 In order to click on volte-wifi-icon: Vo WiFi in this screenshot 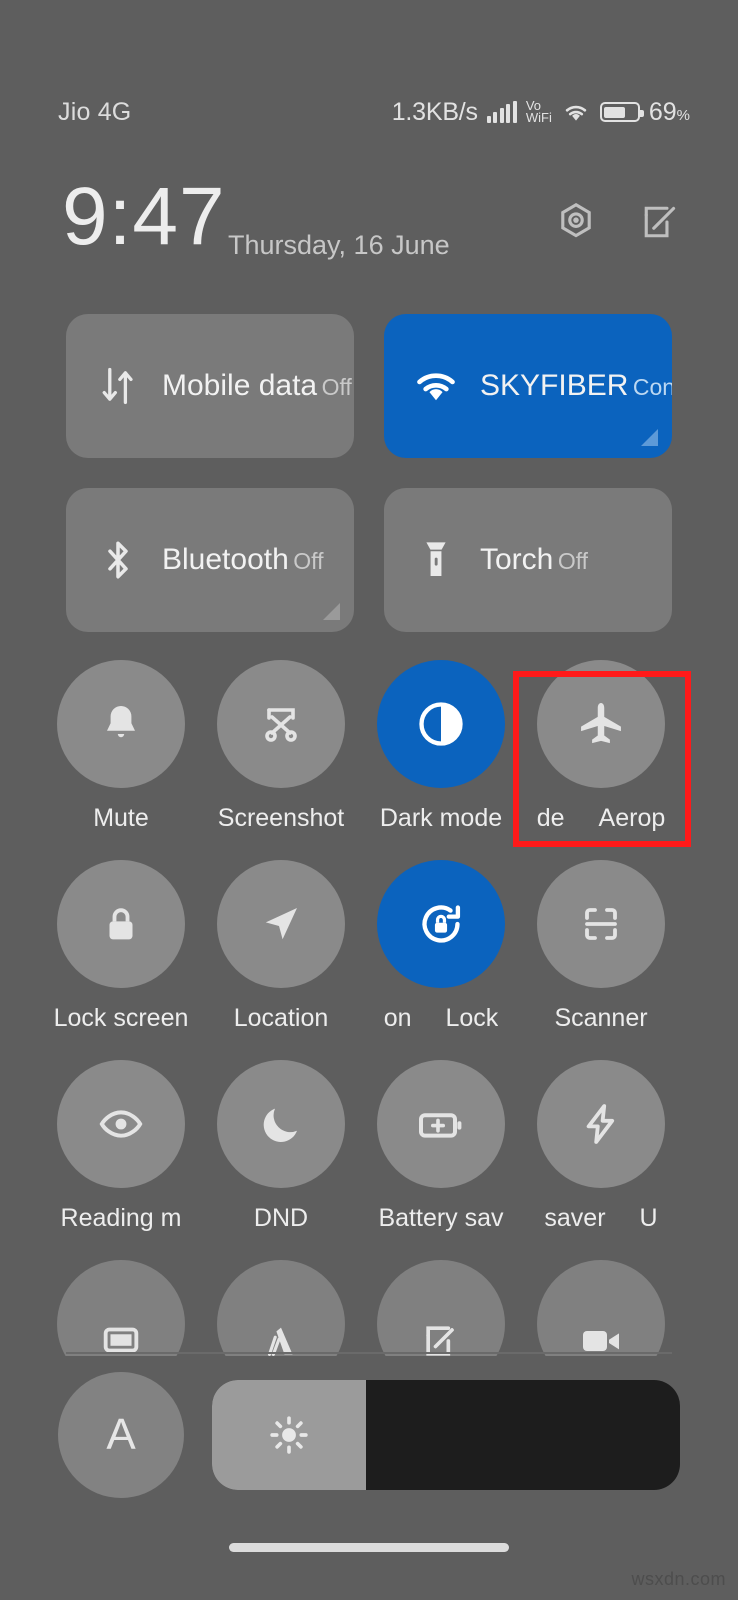, I will do `click(538, 111)`.